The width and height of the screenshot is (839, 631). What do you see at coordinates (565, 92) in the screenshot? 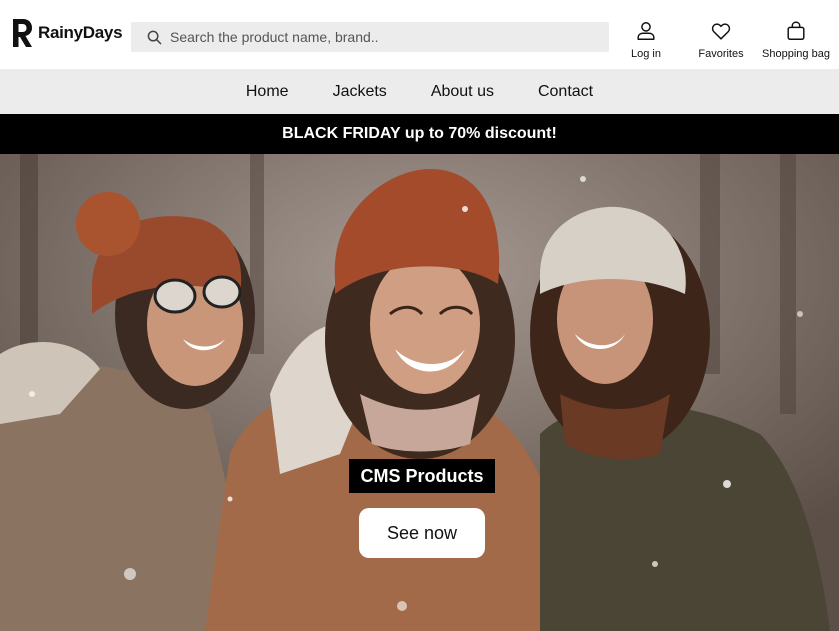
I see `nav-item-contact: Contact` at bounding box center [565, 92].